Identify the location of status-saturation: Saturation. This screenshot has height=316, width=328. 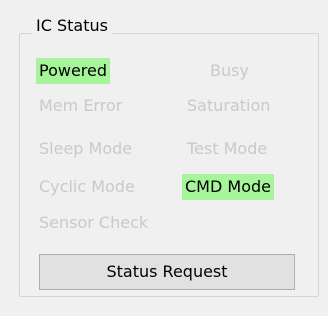
(229, 105).